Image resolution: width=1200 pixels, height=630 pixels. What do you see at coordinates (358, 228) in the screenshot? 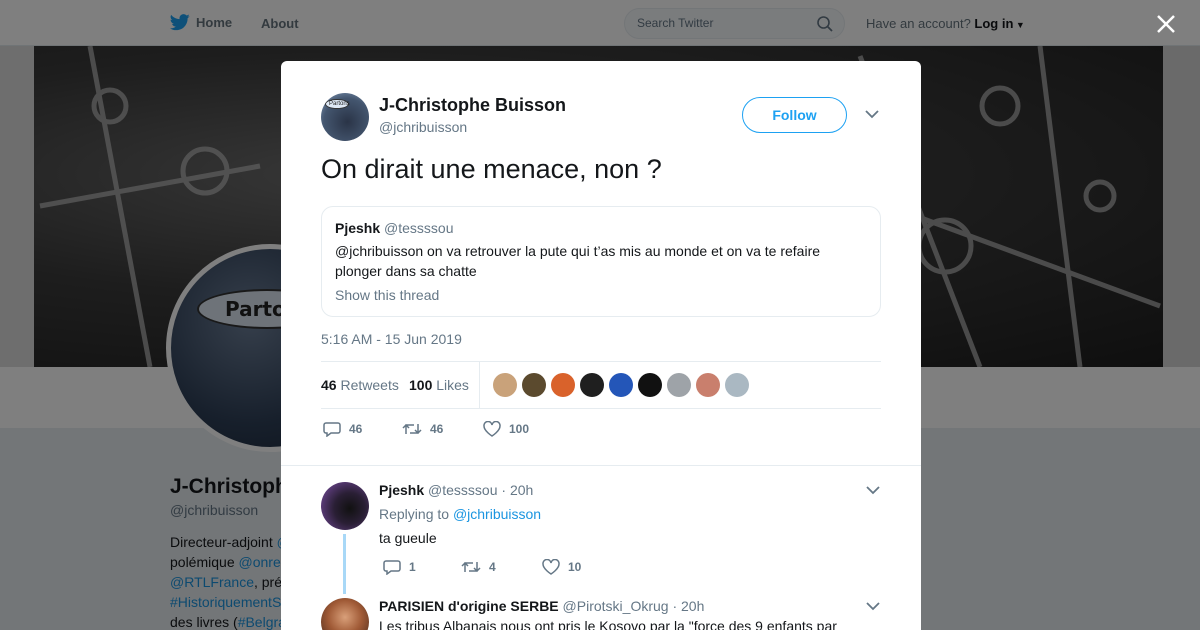
I see `quoted-author-name: Pjeshk` at bounding box center [358, 228].